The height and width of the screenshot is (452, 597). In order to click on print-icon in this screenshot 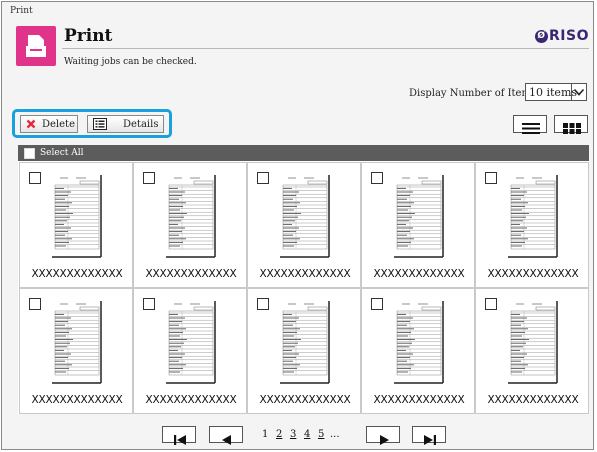, I will do `click(36, 46)`.